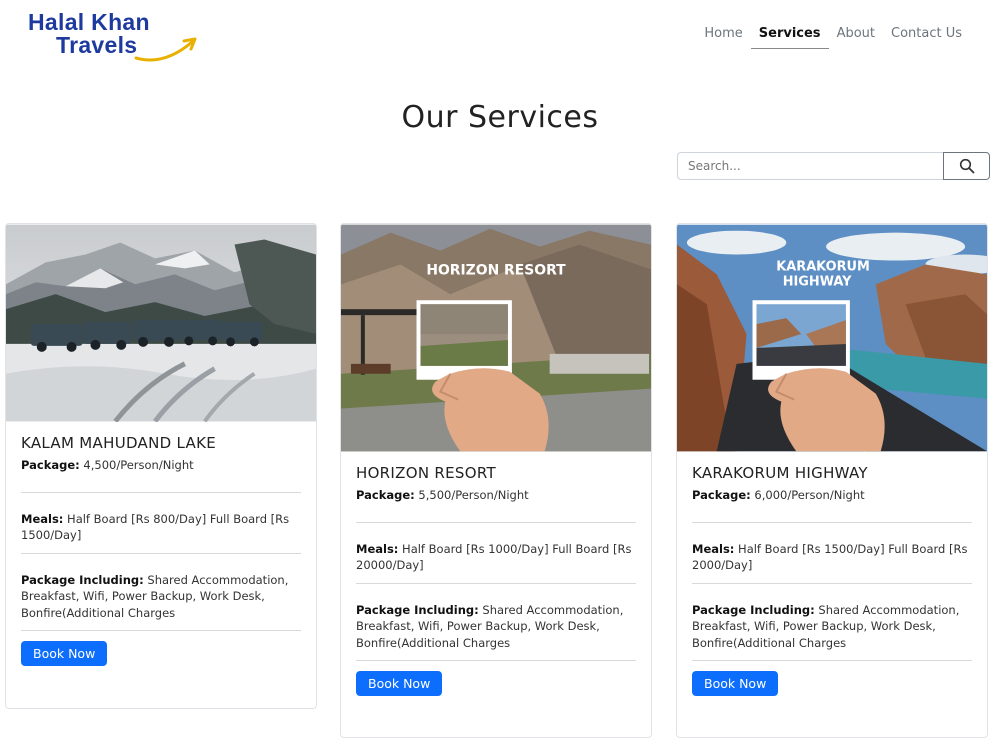 The image size is (1000, 750). What do you see at coordinates (496, 270) in the screenshot?
I see `image-caption: HORIZON RESORT` at bounding box center [496, 270].